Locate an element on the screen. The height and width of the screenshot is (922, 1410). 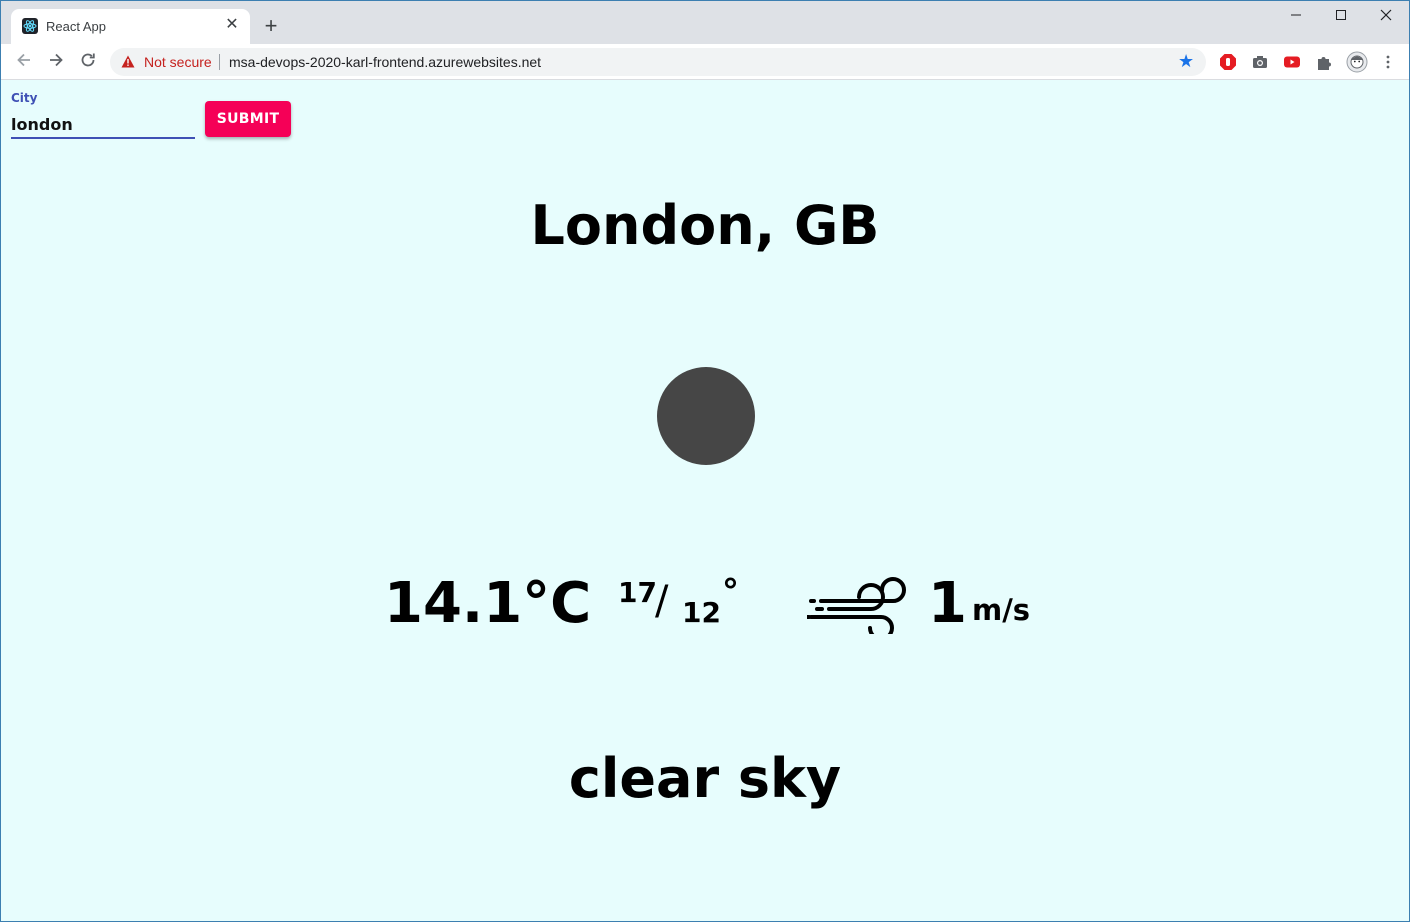
youtube-extension-icon is located at coordinates (1292, 62).